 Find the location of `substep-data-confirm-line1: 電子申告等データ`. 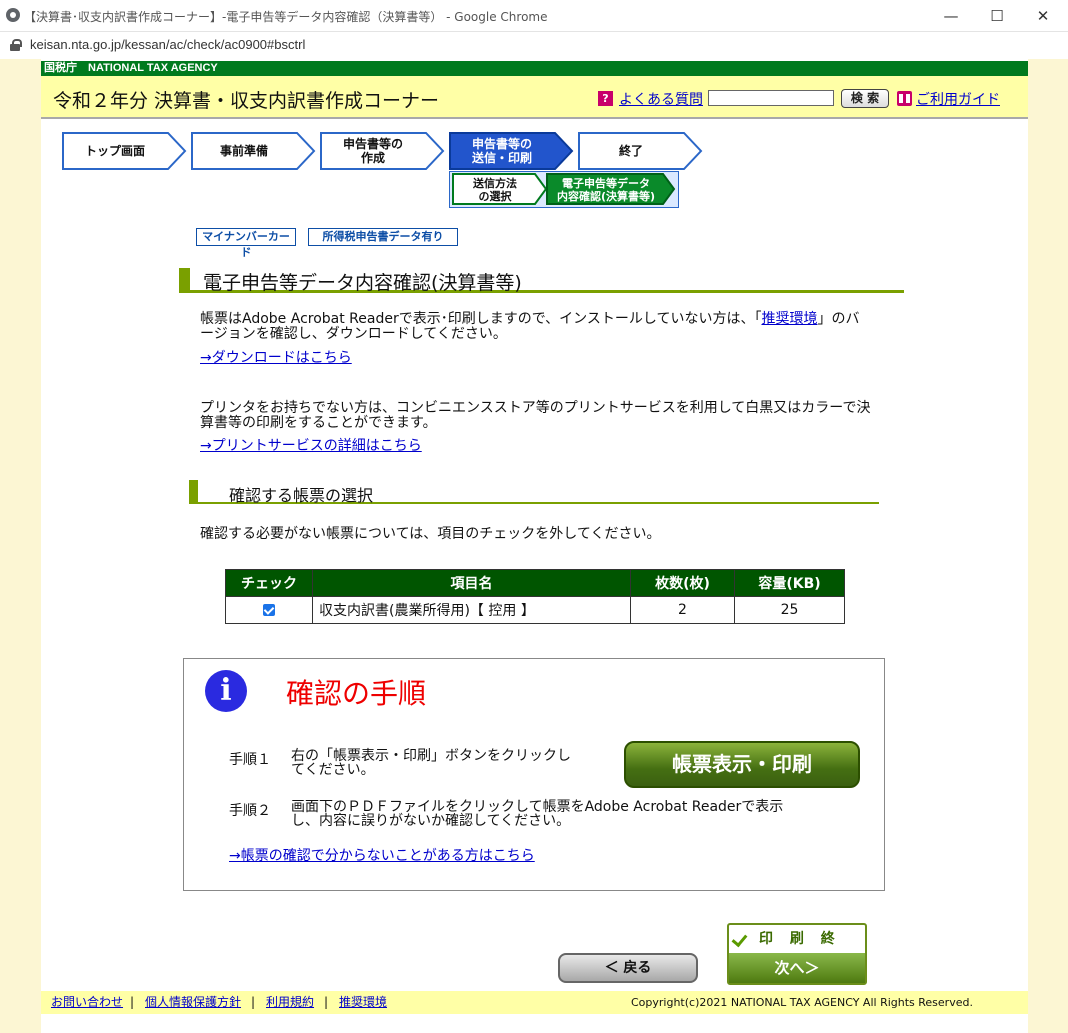

substep-data-confirm-line1: 電子申告等データ is located at coordinates (606, 183).